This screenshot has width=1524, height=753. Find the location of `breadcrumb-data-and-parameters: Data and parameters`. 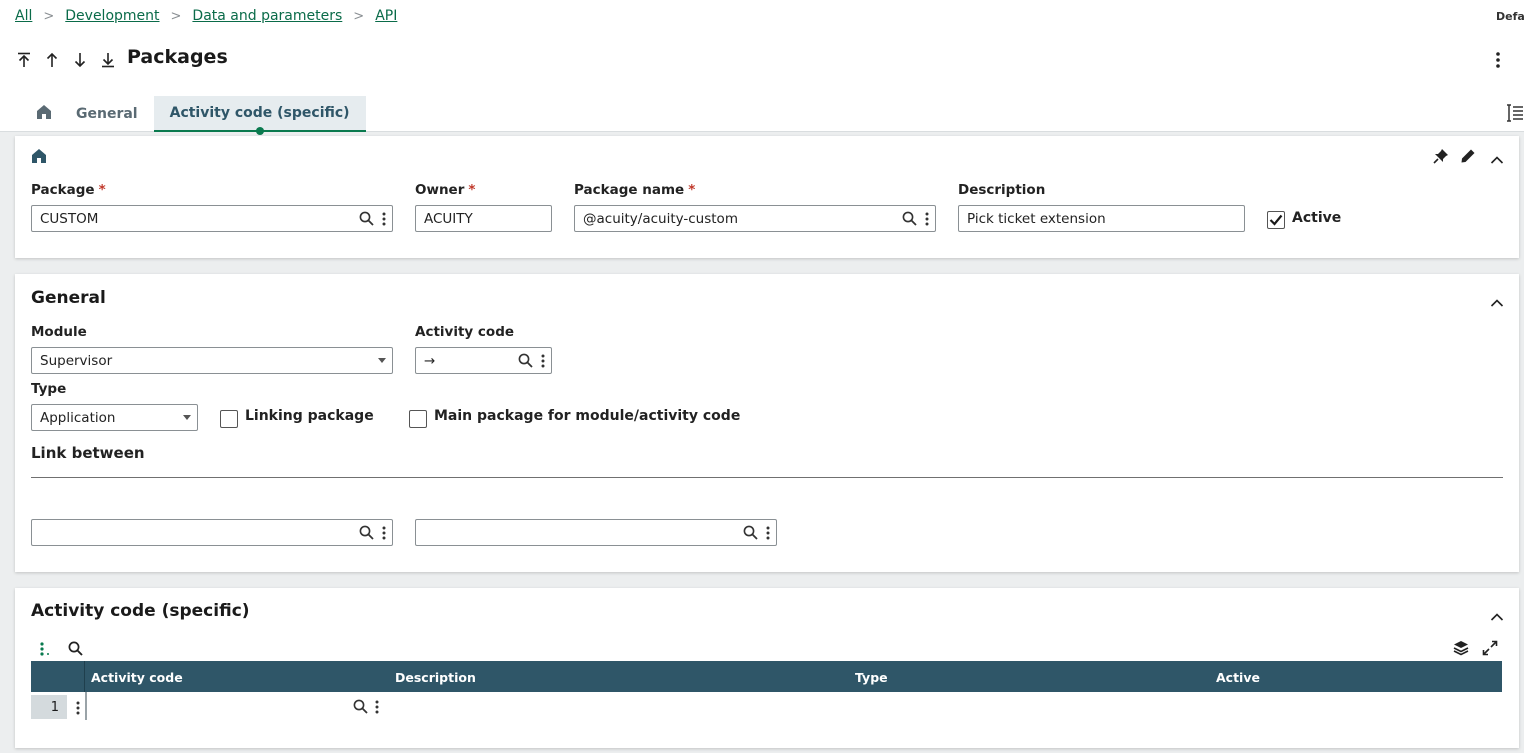

breadcrumb-data-and-parameters: Data and parameters is located at coordinates (267, 16).